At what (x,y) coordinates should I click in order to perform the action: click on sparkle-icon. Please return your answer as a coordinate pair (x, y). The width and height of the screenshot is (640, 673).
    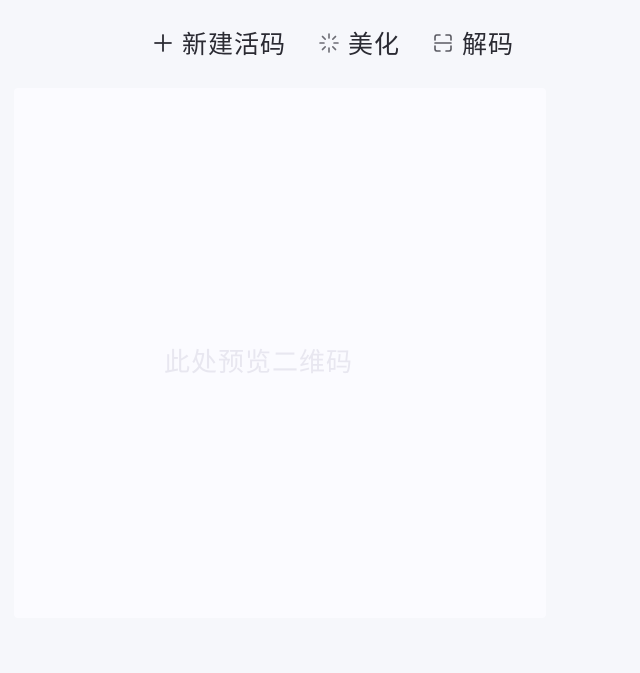
    Looking at the image, I should click on (329, 43).